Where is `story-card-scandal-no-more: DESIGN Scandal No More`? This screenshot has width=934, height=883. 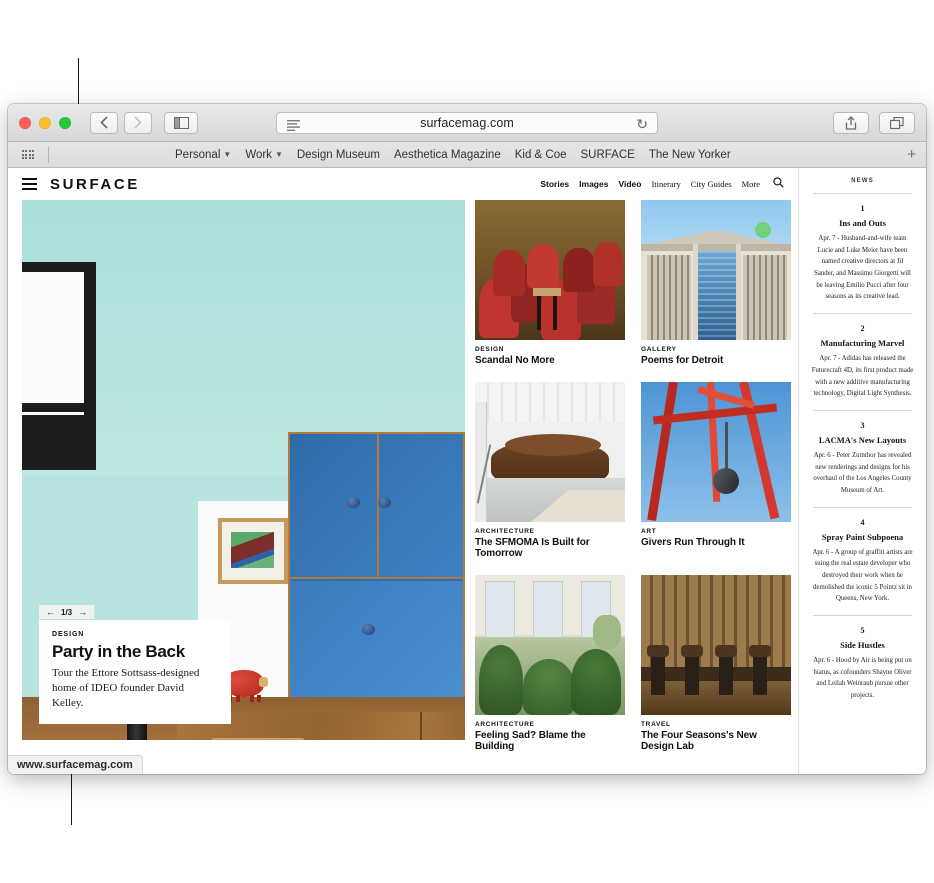
story-card-scandal-no-more: DESIGN Scandal No More is located at coordinates (550, 283).